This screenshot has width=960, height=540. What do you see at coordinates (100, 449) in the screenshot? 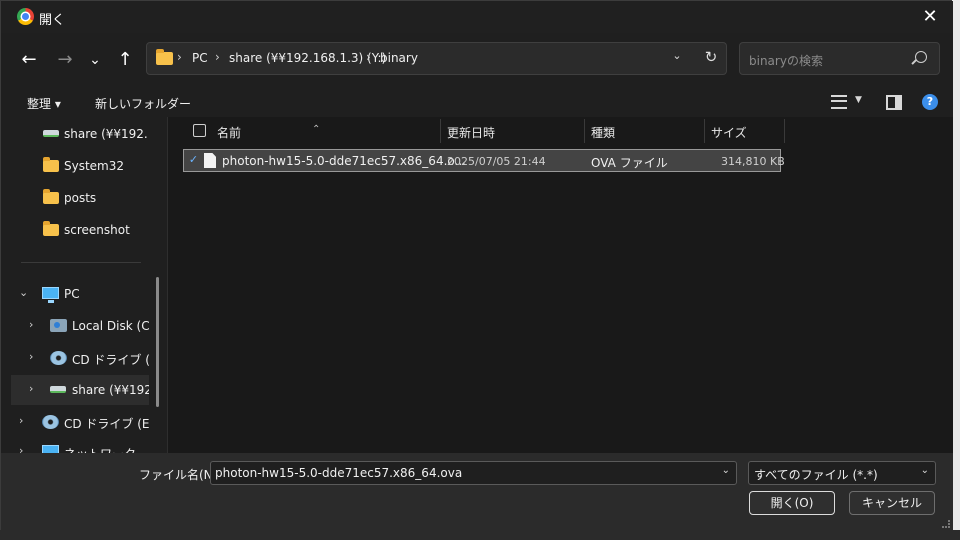
I see `sidebar-item-label: ネットワーク` at bounding box center [100, 449].